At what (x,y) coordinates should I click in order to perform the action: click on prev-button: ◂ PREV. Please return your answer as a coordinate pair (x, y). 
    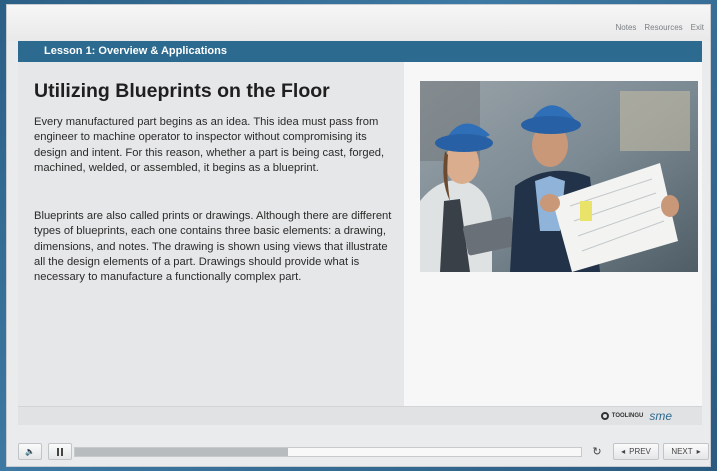
    Looking at the image, I should click on (636, 451).